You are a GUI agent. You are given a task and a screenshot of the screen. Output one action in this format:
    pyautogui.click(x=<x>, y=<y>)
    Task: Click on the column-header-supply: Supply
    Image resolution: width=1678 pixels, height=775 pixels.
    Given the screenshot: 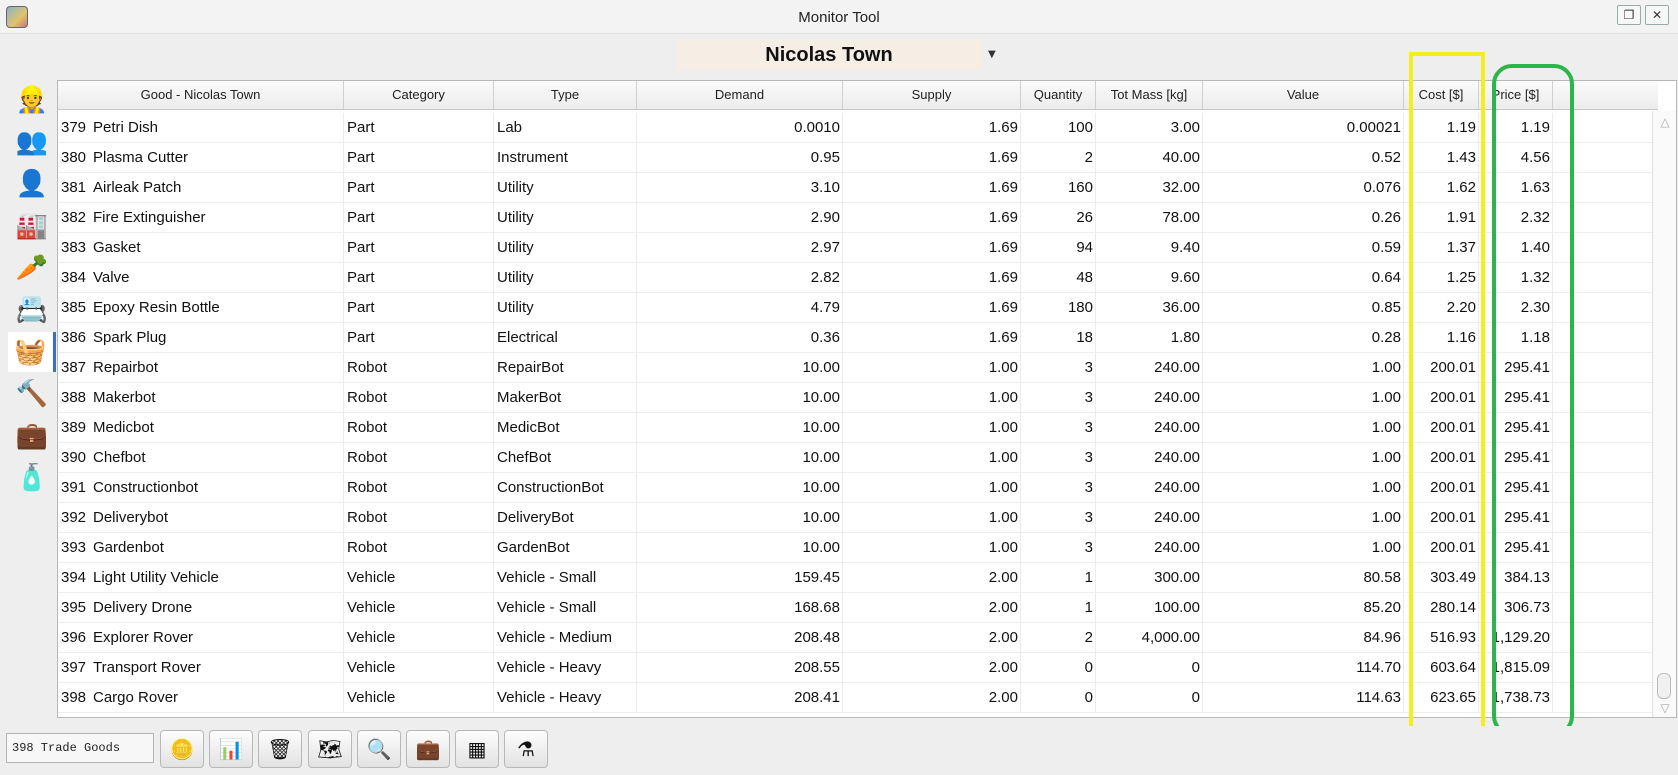 What is the action you would take?
    pyautogui.click(x=932, y=95)
    